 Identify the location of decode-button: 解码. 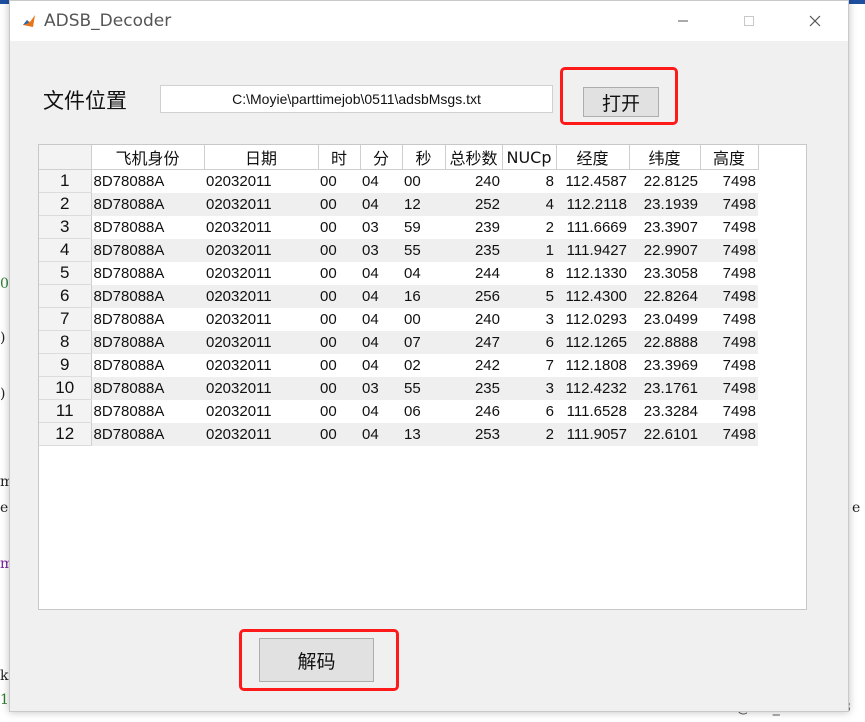
(316, 660).